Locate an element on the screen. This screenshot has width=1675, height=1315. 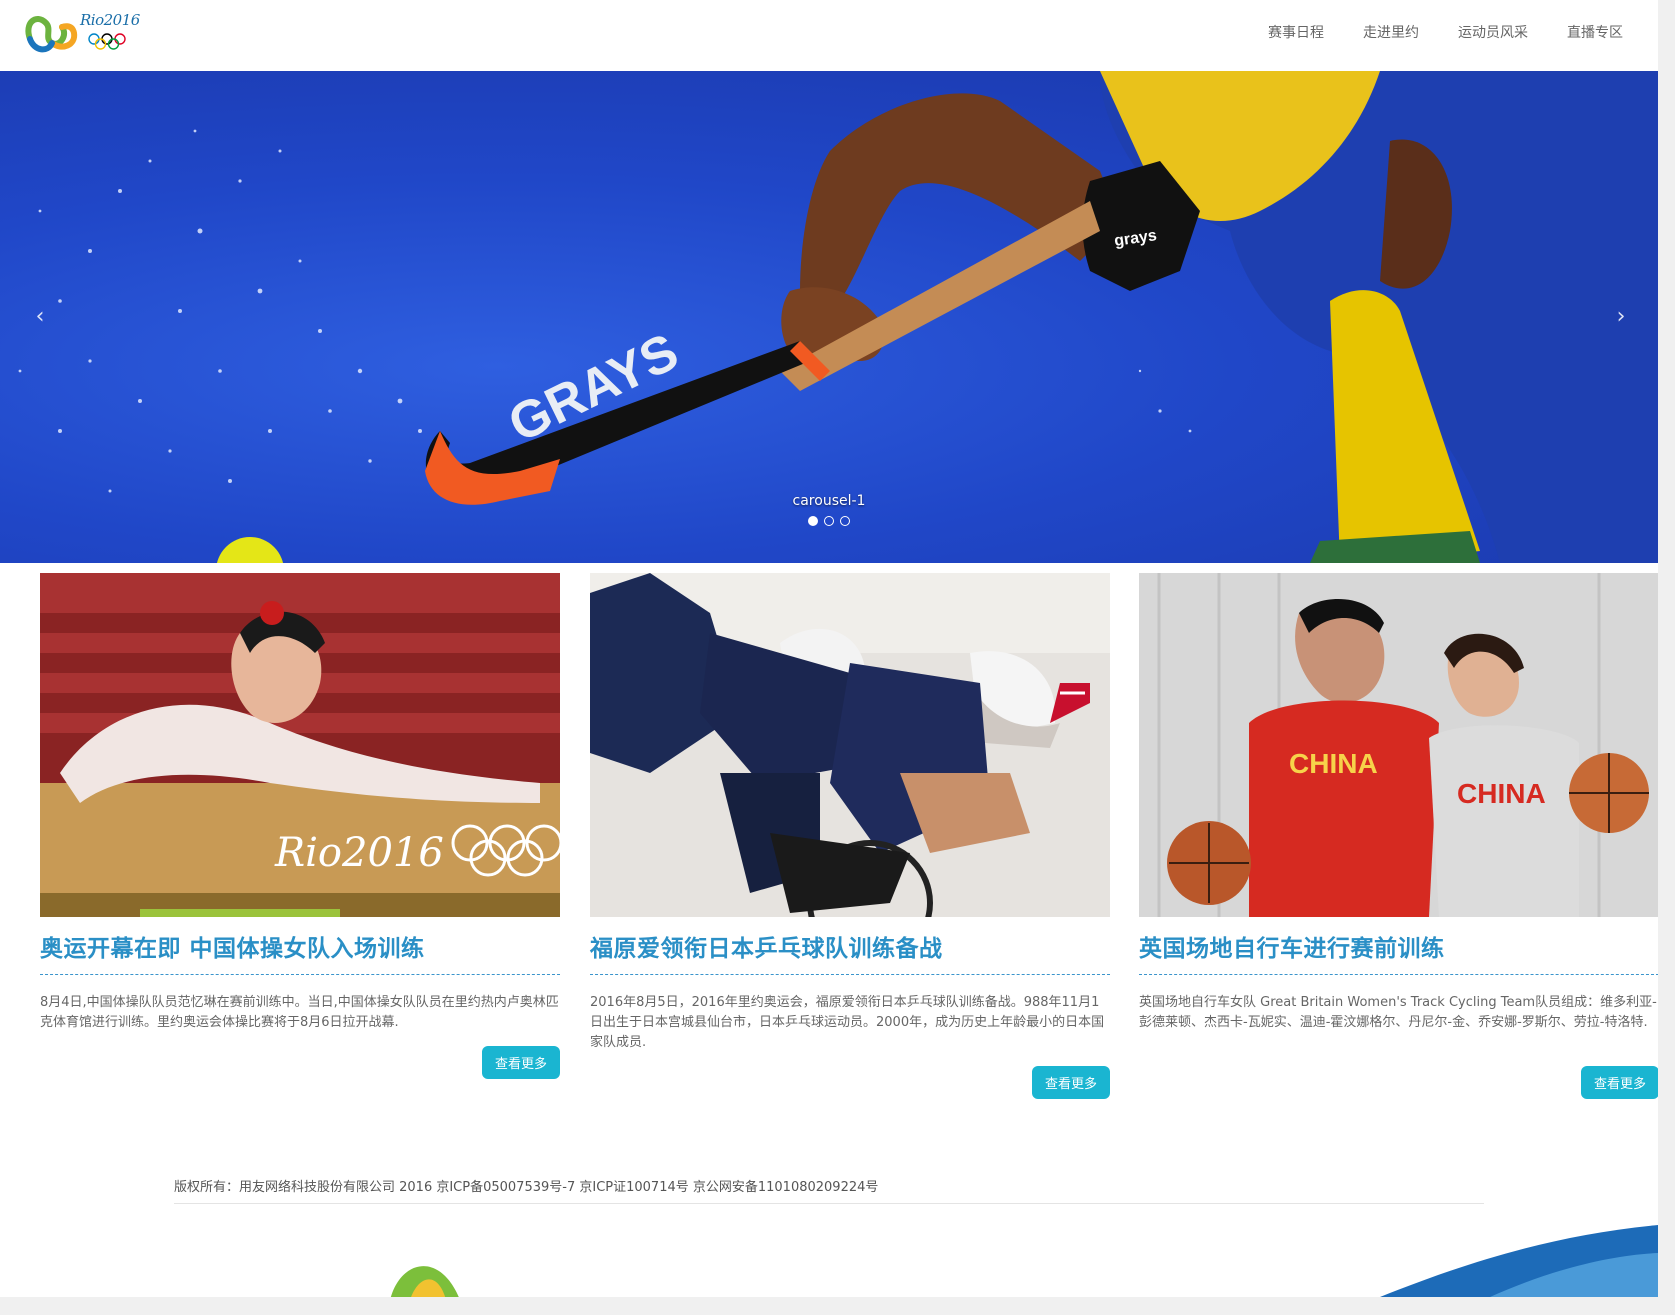
nav-item-rio: 走进里约 is located at coordinates (1391, 32).